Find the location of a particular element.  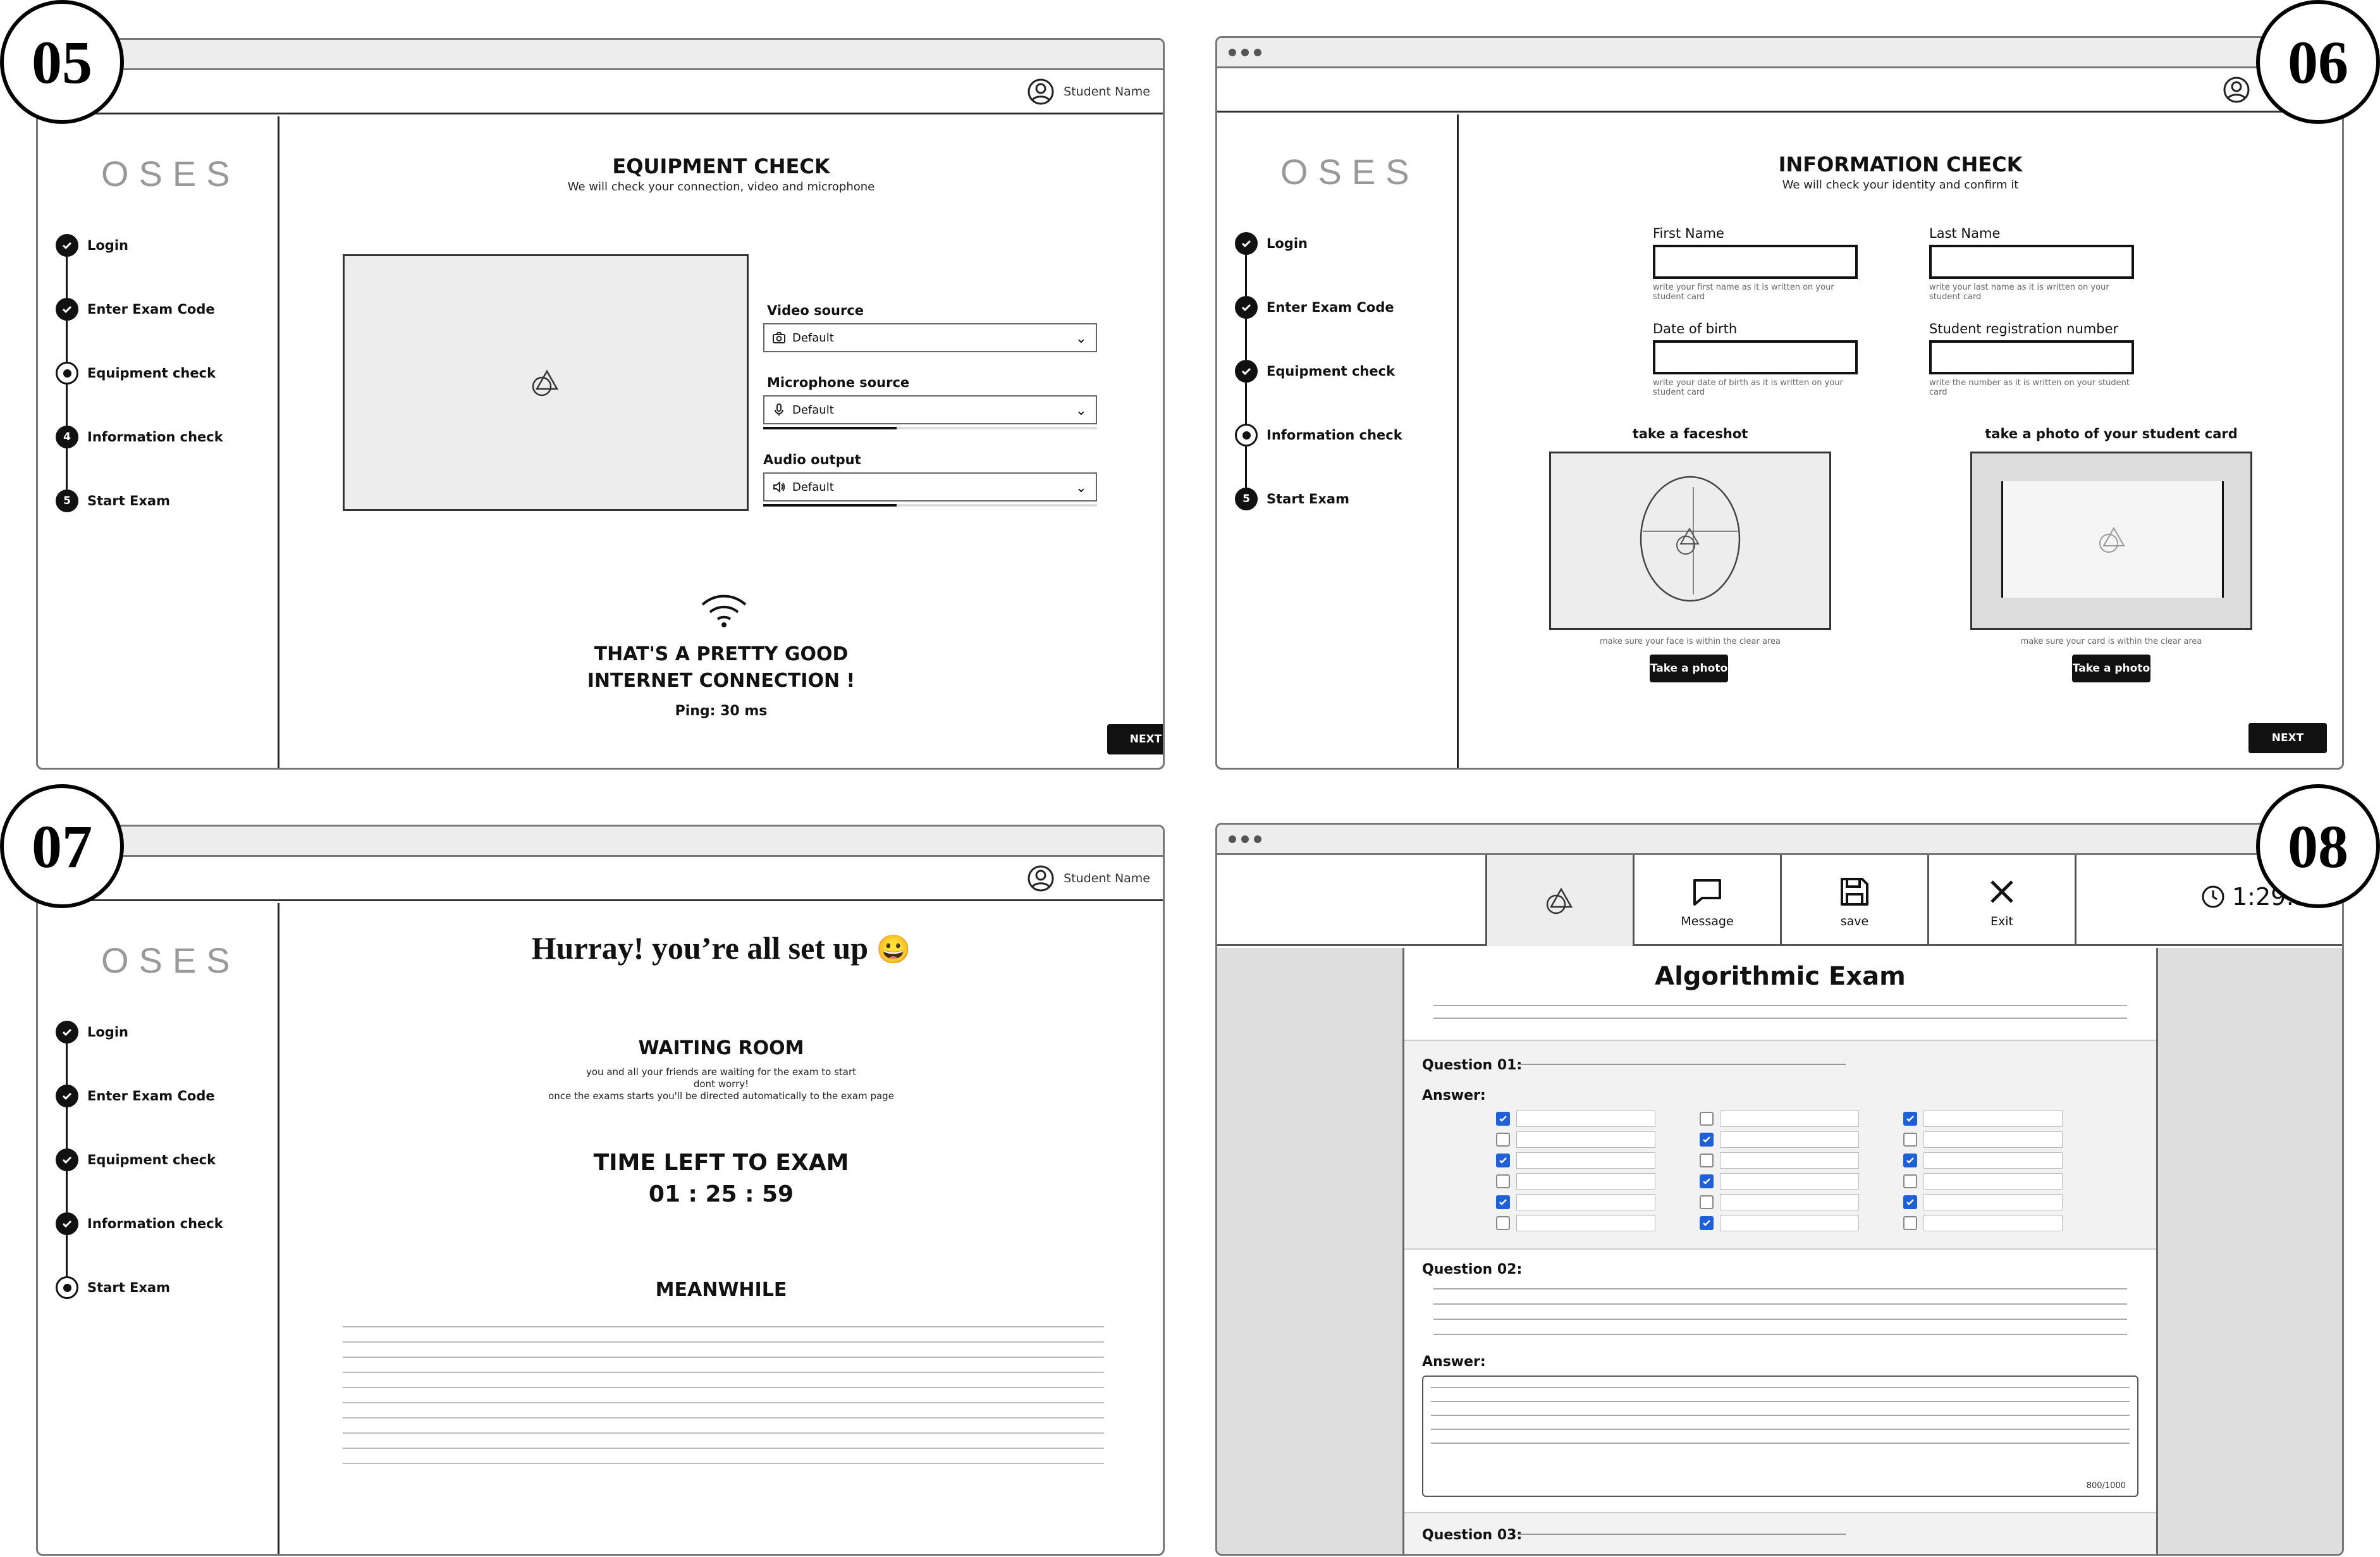

question-02-answer-textarea: 800/1000 is located at coordinates (1780, 1436).